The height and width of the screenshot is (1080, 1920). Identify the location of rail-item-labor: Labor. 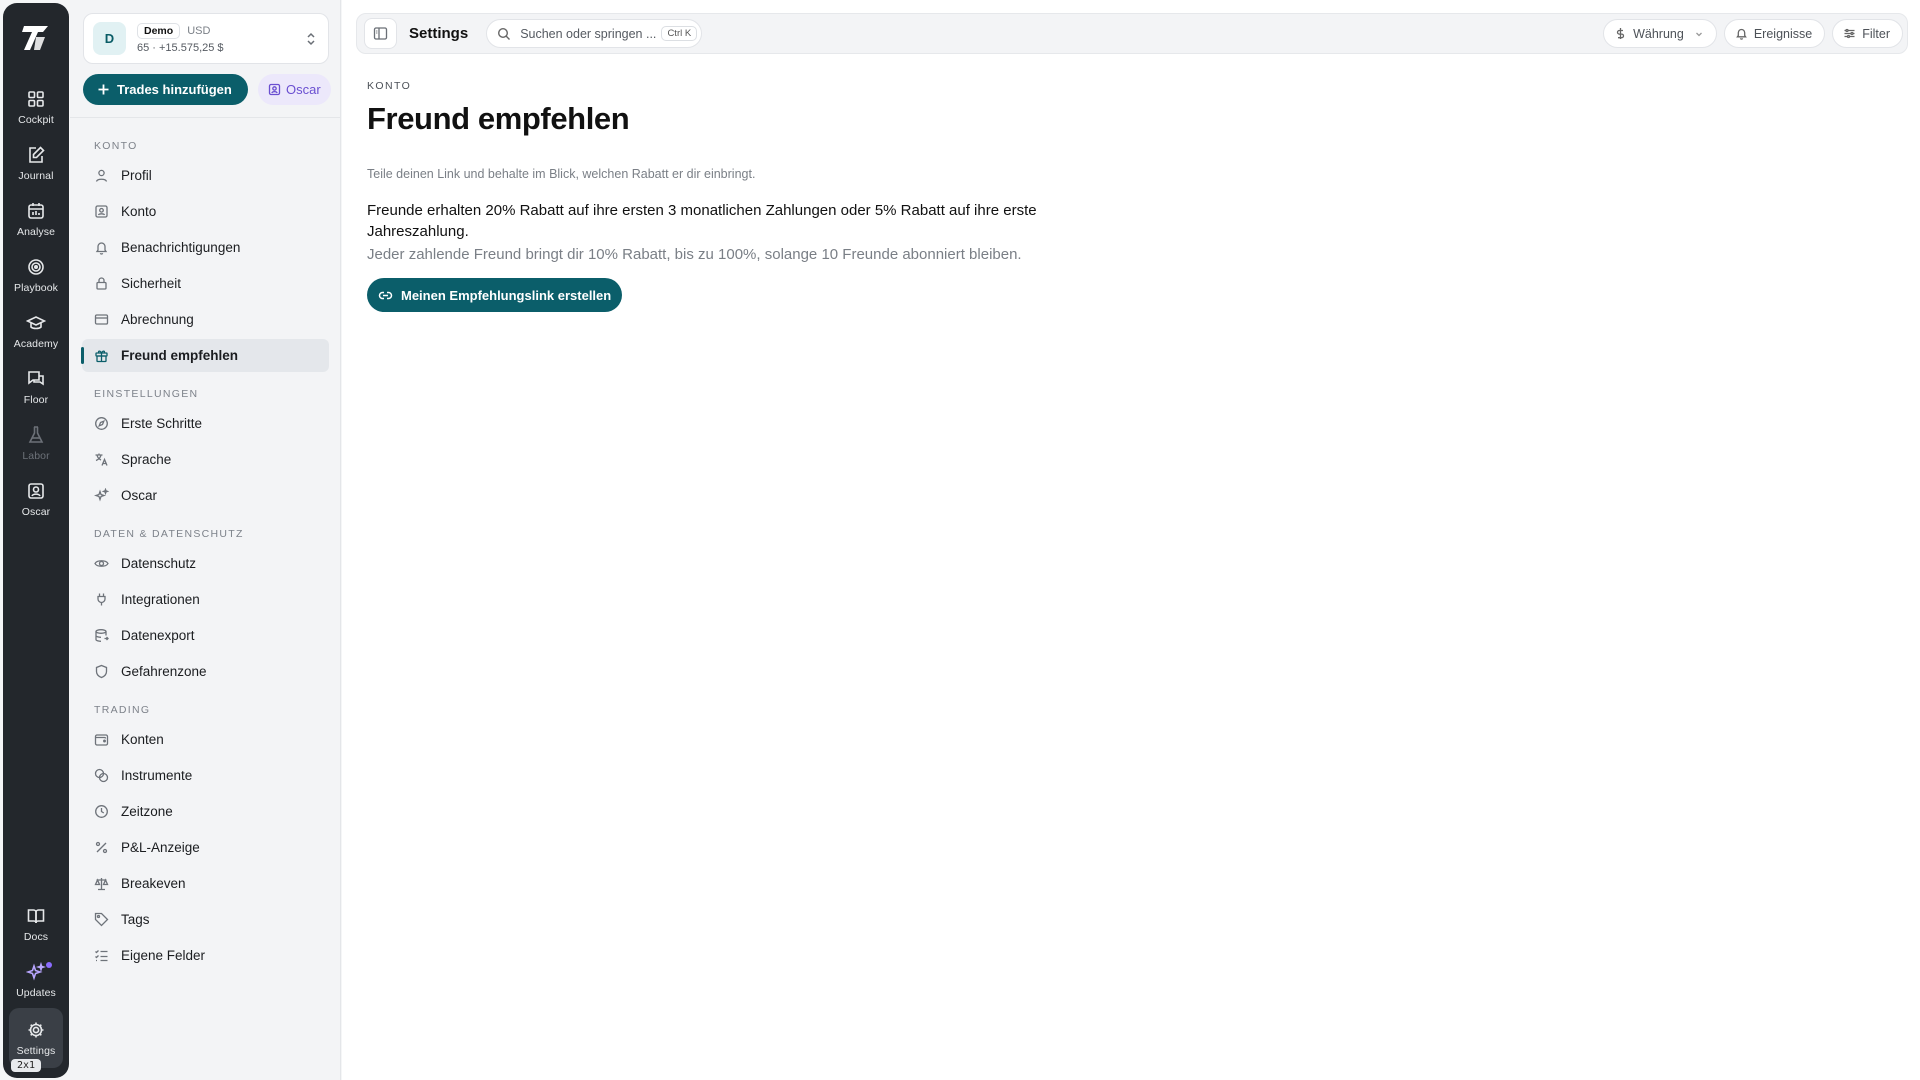
(36, 443).